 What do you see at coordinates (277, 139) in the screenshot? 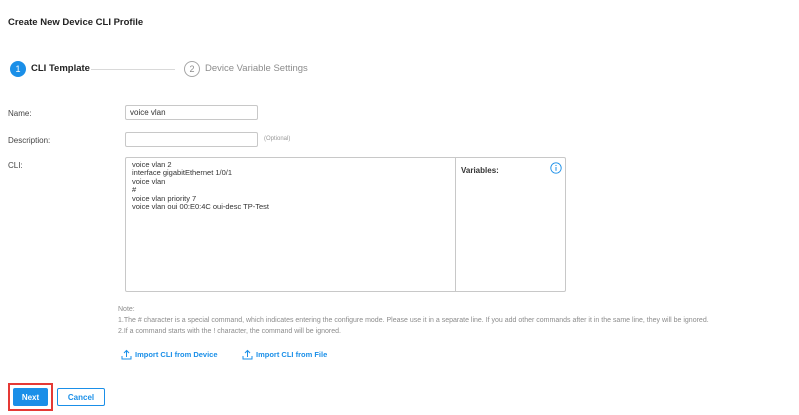
I see `optional-hint: (Optional)` at bounding box center [277, 139].